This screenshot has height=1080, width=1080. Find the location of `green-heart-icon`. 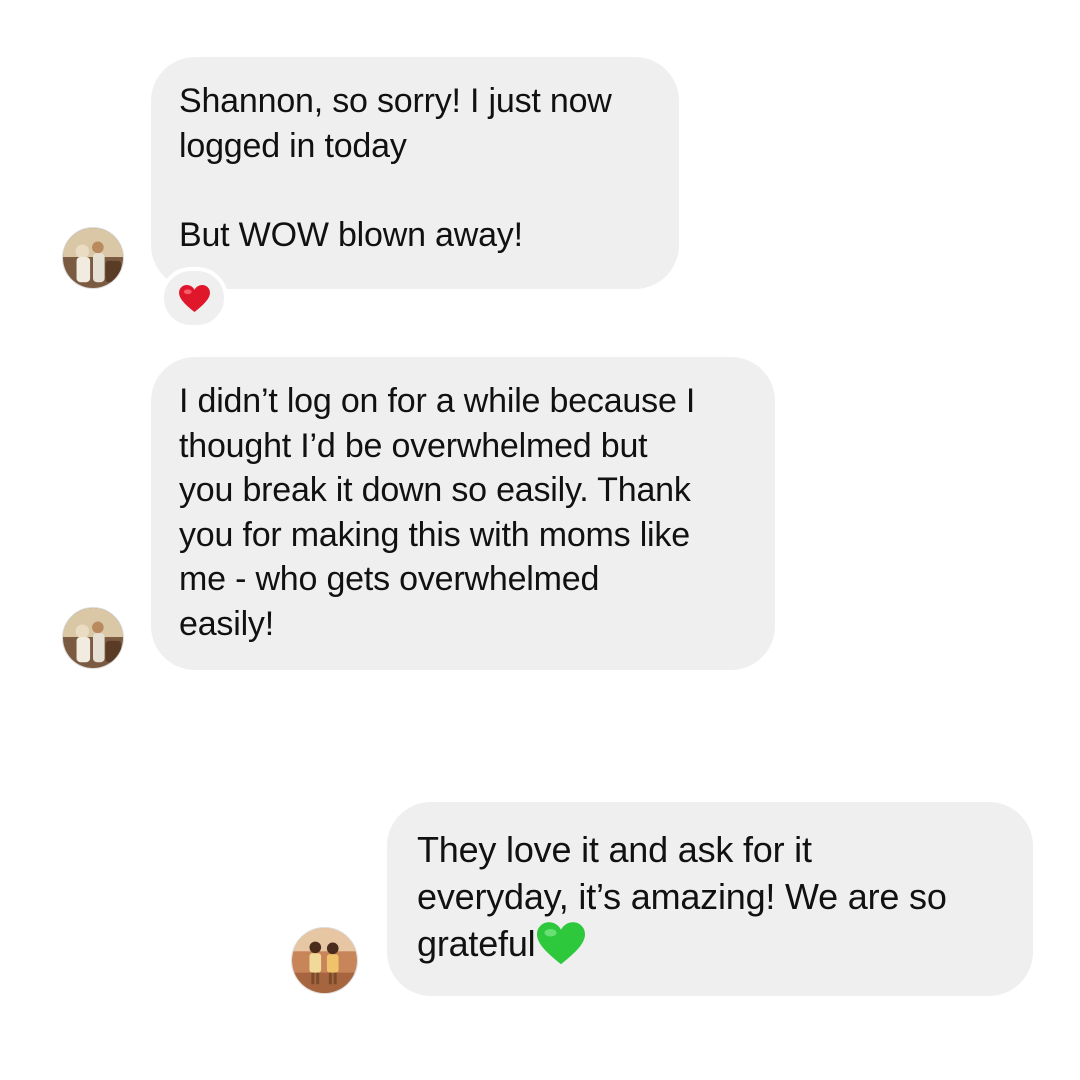

green-heart-icon is located at coordinates (561, 943).